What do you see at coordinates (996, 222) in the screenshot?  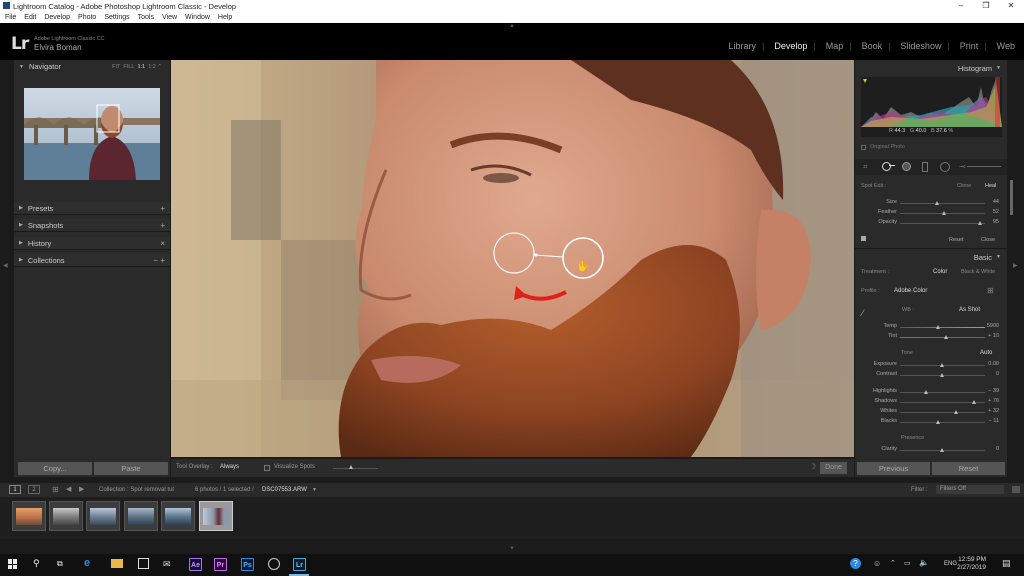 I see `opacity-value: 95` at bounding box center [996, 222].